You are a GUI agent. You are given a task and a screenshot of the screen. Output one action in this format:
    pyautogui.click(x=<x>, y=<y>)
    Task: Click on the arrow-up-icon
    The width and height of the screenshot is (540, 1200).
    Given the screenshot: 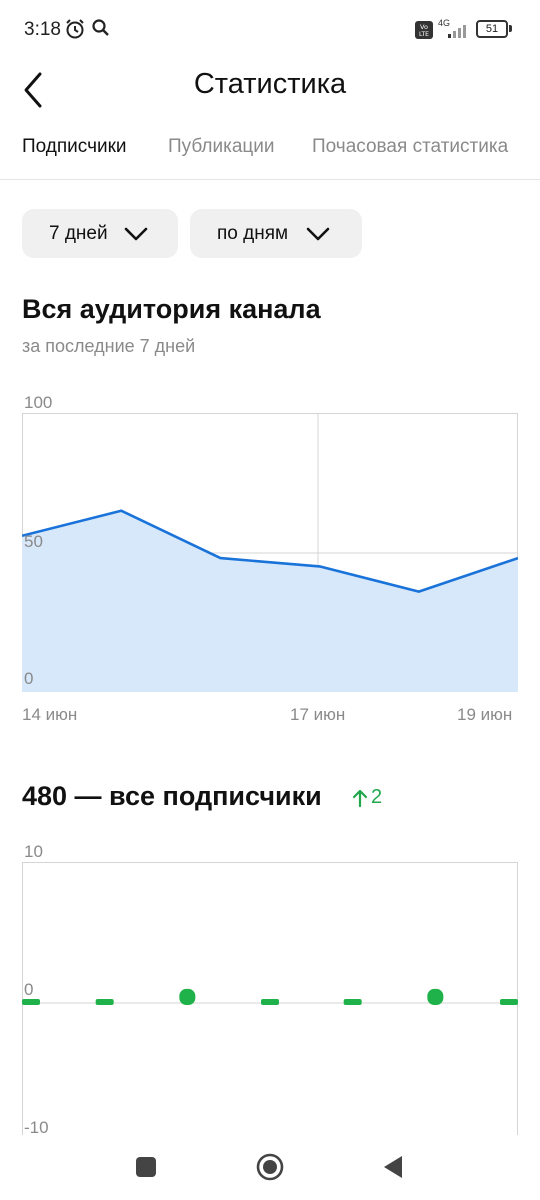 What is the action you would take?
    pyautogui.click(x=360, y=798)
    